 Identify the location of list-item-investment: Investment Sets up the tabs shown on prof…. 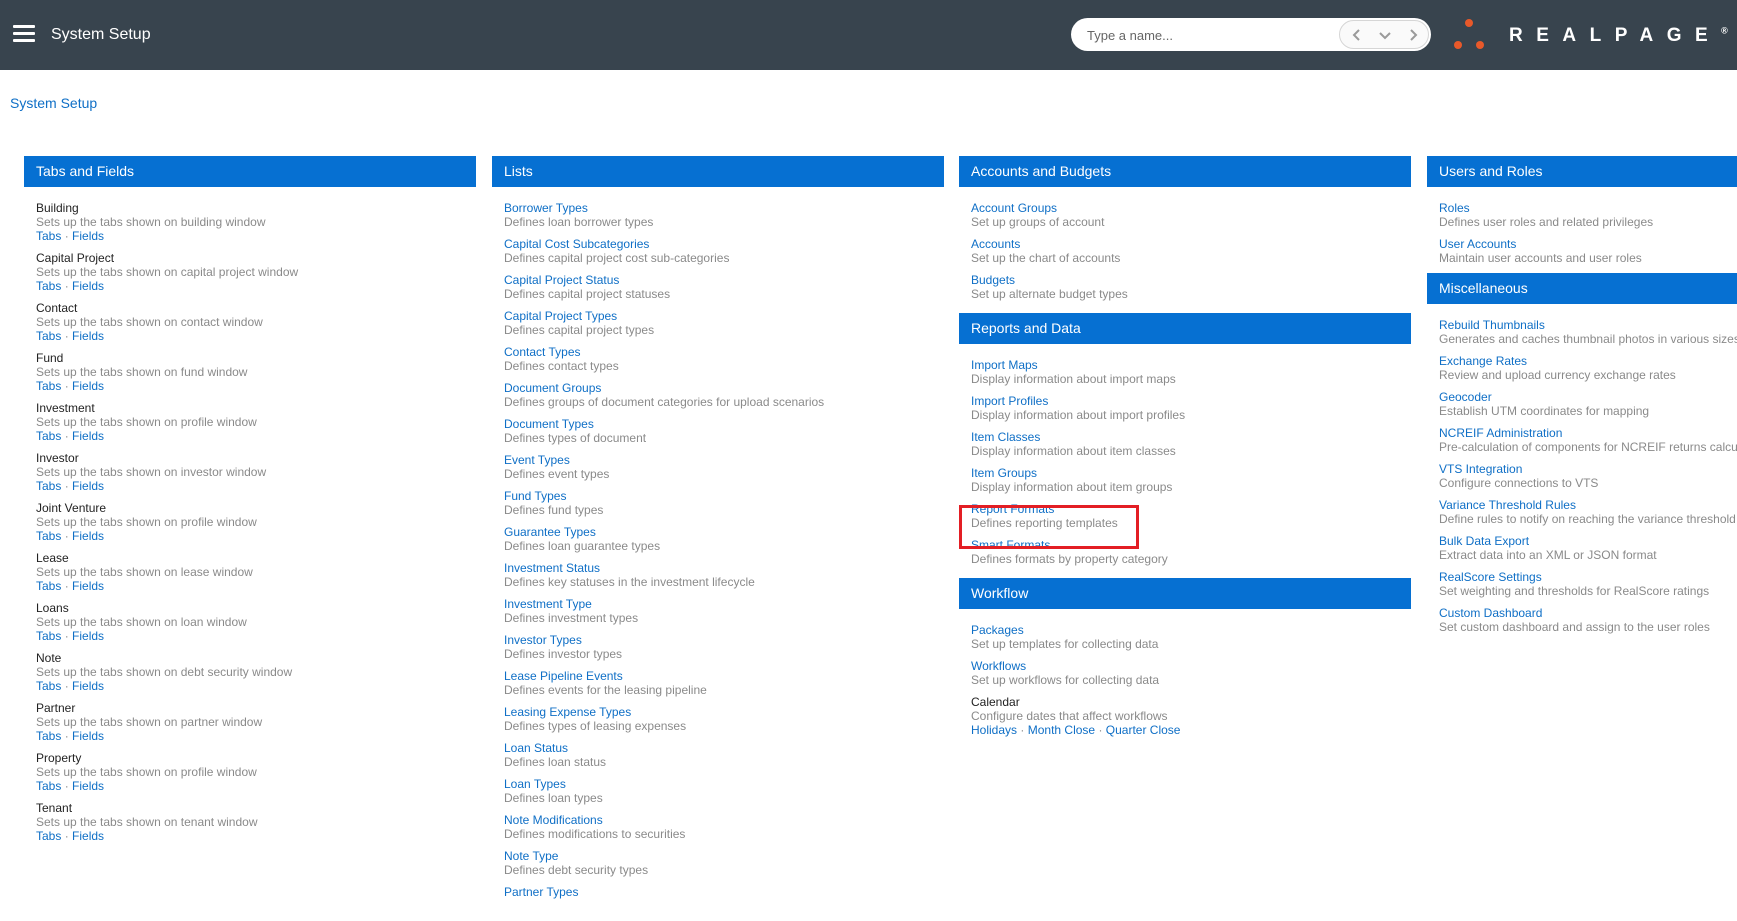
(250, 426).